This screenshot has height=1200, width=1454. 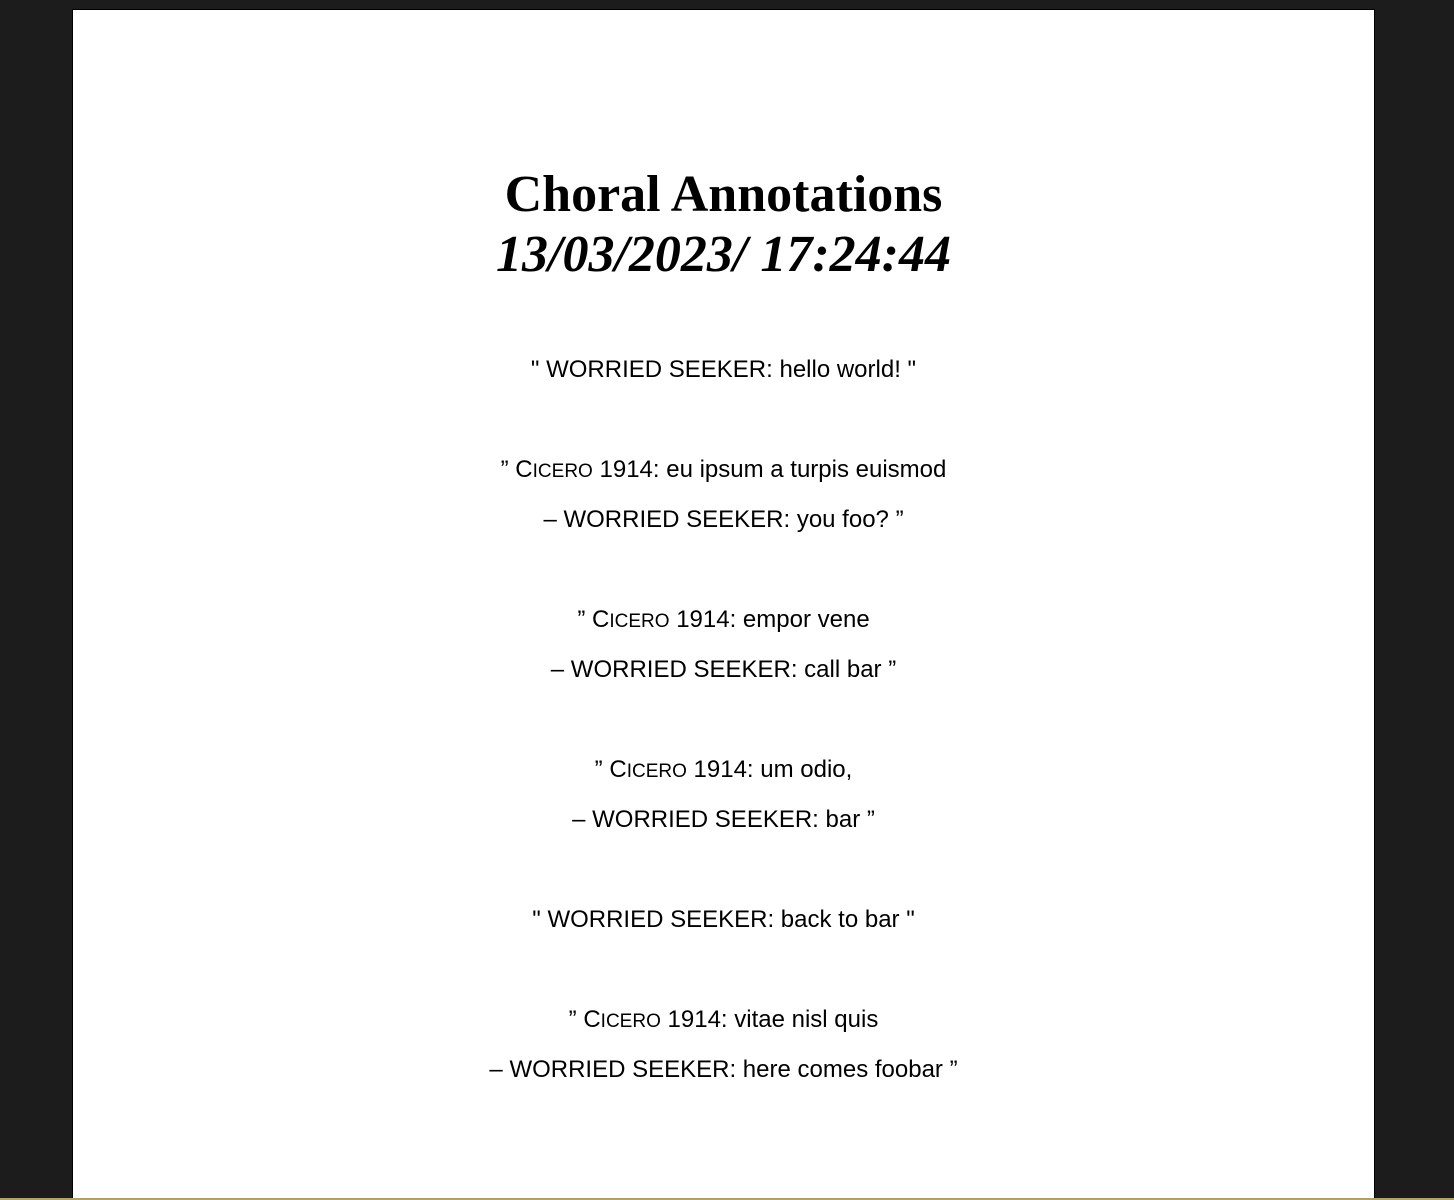 I want to click on annotation-line: – WORRIED SEEKER: call bar ”, so click(x=723, y=669).